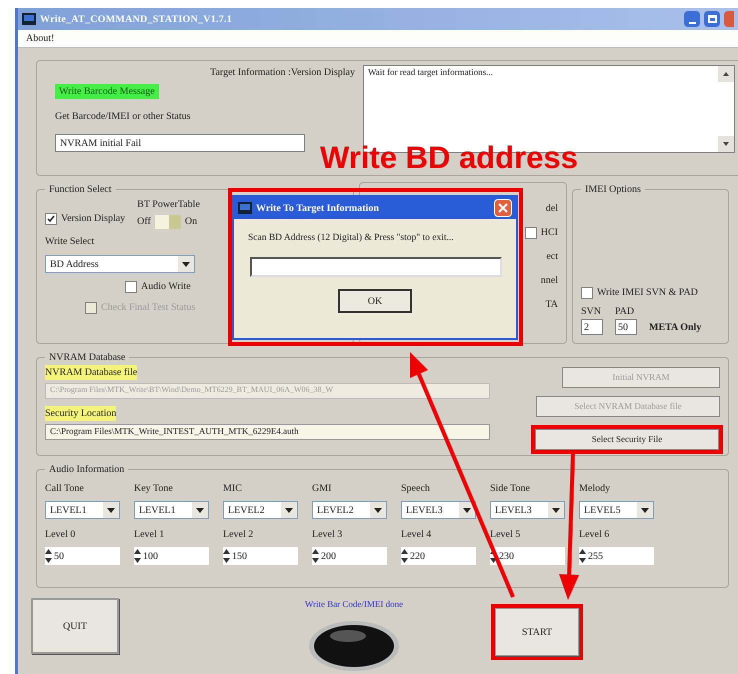 Image resolution: width=738 pixels, height=674 pixels. What do you see at coordinates (144, 222) in the screenshot?
I see `off-label: Off` at bounding box center [144, 222].